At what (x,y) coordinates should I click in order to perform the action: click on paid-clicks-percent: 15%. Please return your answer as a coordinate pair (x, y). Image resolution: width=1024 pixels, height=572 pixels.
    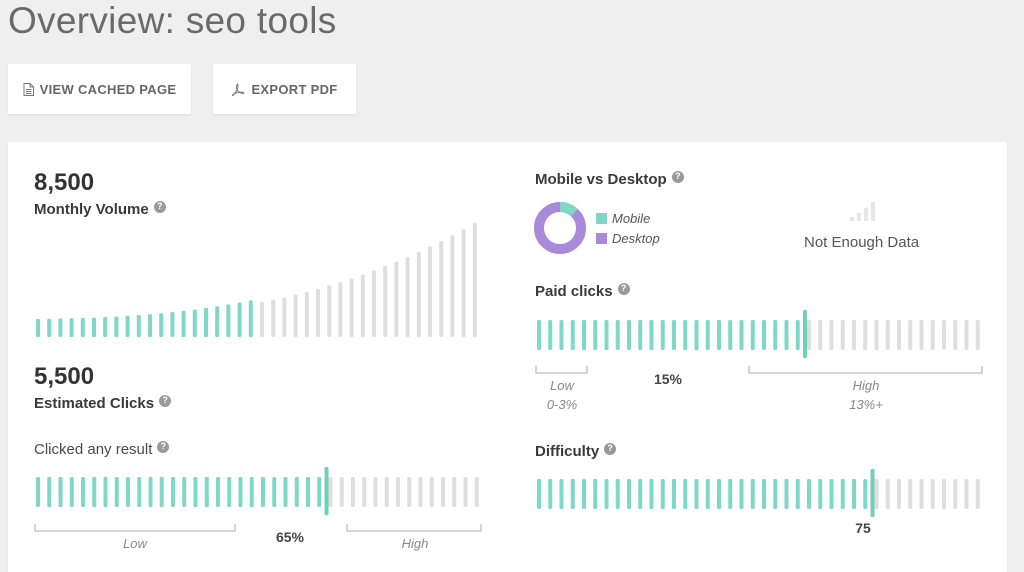
    Looking at the image, I should click on (668, 379).